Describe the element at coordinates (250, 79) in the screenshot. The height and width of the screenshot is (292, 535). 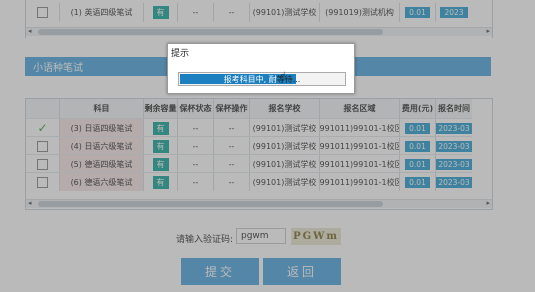
I see `progress-message: 报考科目中, 耐` at that location.